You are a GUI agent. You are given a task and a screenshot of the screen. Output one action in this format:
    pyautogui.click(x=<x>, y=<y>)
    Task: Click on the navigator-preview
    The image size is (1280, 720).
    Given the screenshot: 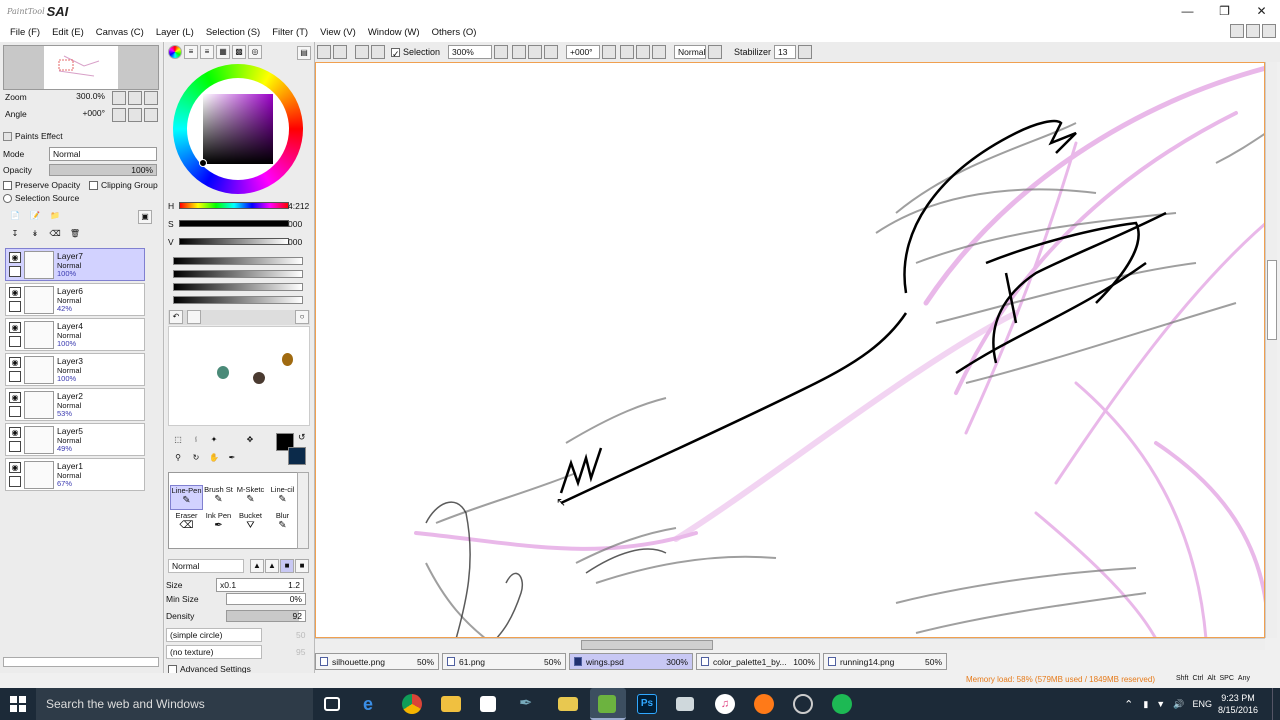 What is the action you would take?
    pyautogui.click(x=81, y=67)
    